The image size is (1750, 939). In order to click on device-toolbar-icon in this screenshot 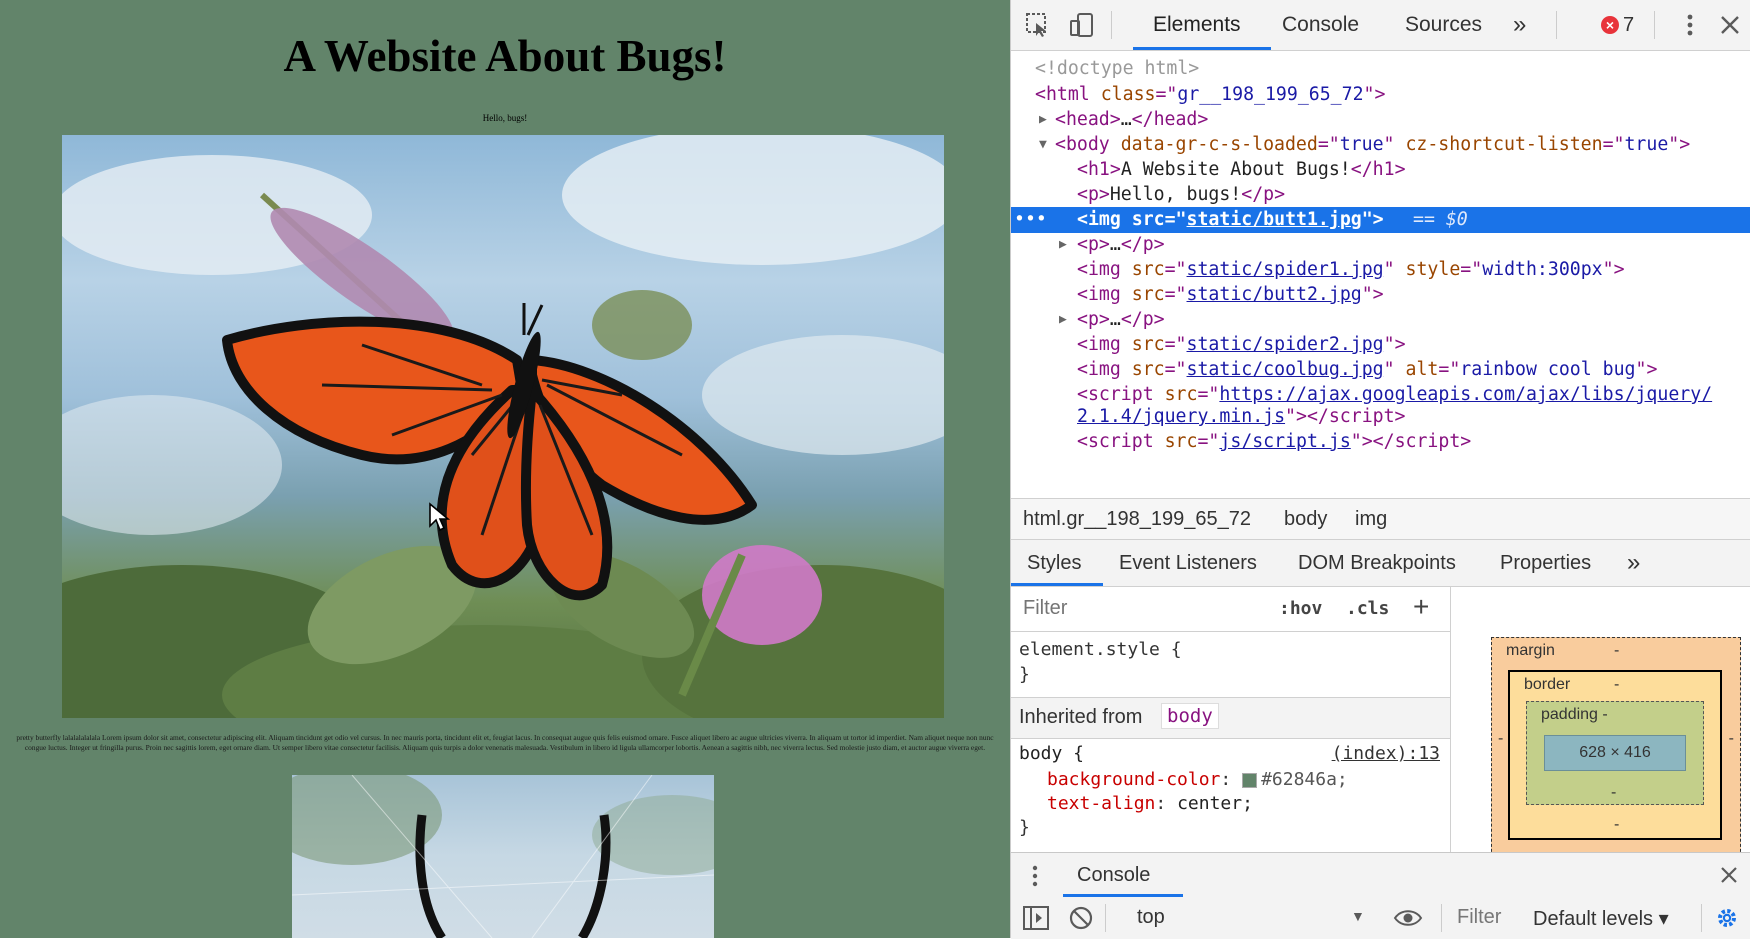, I will do `click(1082, 25)`.